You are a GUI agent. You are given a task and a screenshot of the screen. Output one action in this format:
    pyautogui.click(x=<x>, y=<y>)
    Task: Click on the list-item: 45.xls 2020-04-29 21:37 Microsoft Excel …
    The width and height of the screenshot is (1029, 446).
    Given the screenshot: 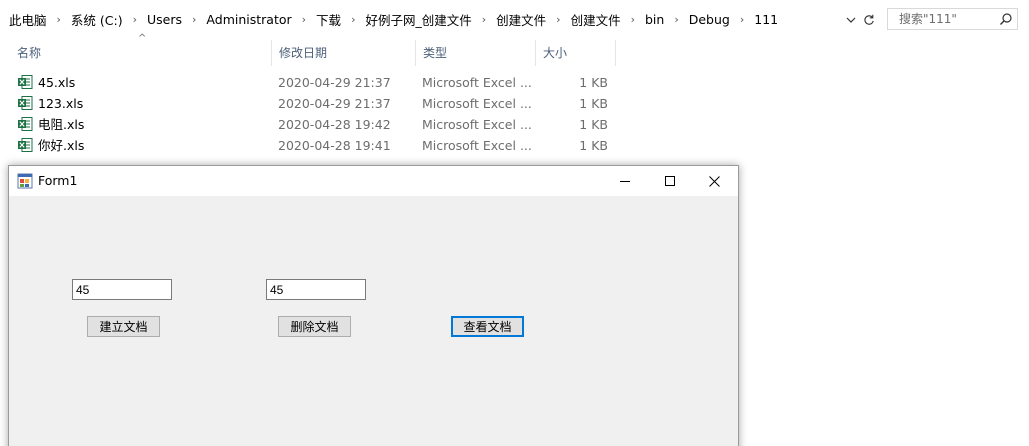 What is the action you would take?
    pyautogui.click(x=310, y=82)
    